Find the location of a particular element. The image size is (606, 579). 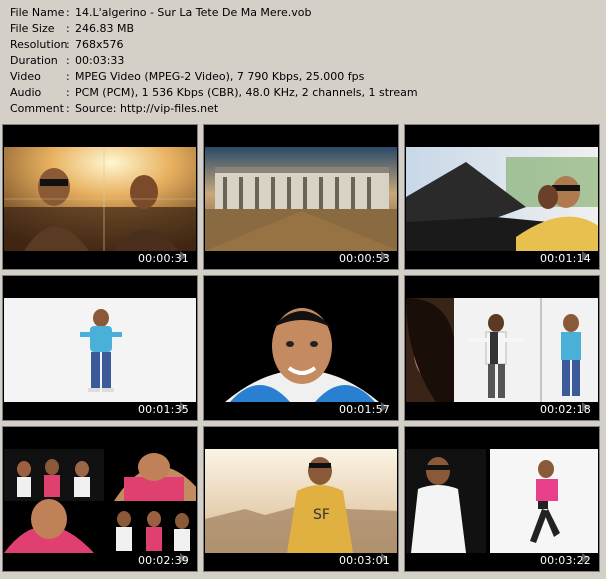

info-row-resolution: Resolution : 768x576 is located at coordinates (305, 45).